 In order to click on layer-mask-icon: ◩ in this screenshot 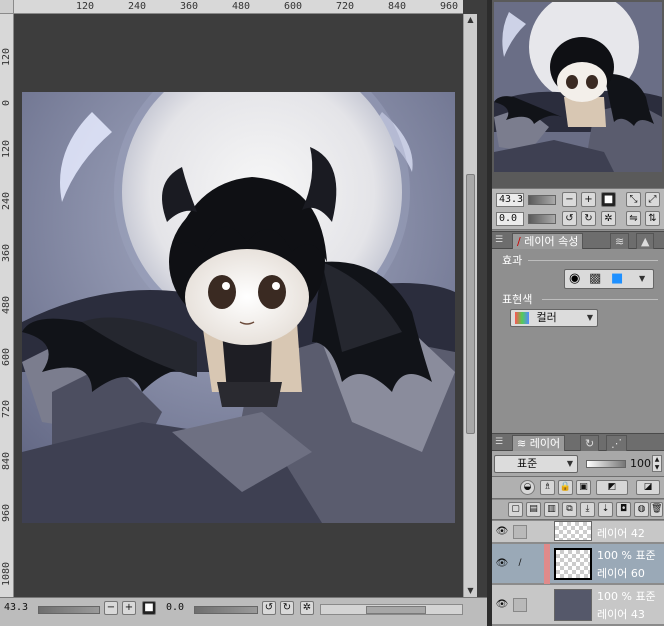, I will do `click(612, 487)`.